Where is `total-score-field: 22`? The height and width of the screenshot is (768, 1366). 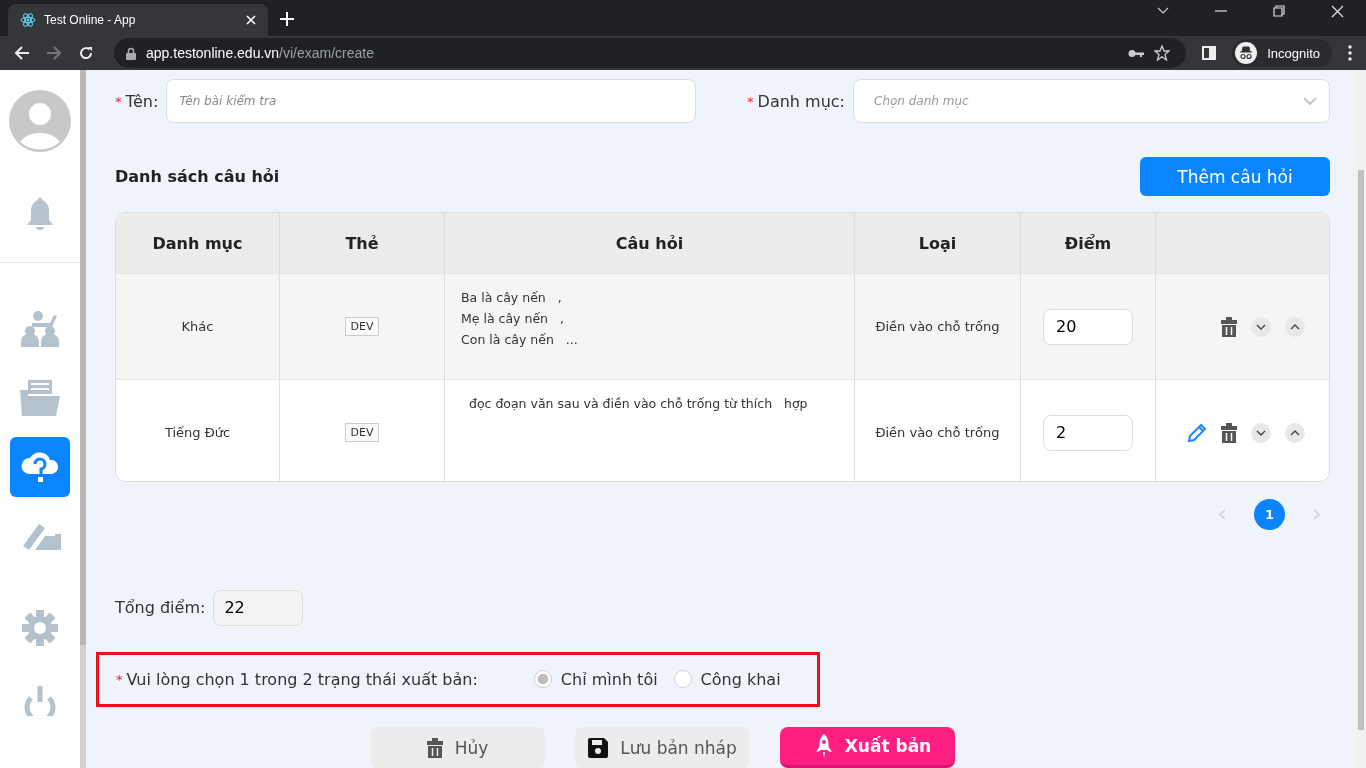
total-score-field: 22 is located at coordinates (258, 607).